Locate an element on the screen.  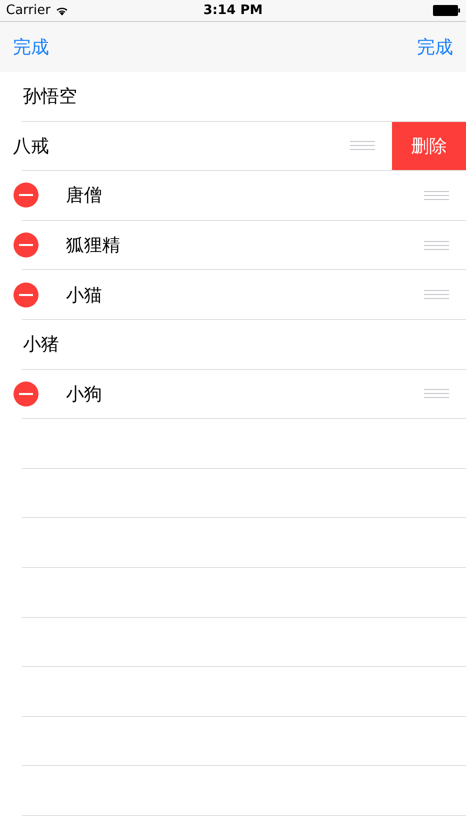
row-label: 孙悟空 is located at coordinates (50, 96).